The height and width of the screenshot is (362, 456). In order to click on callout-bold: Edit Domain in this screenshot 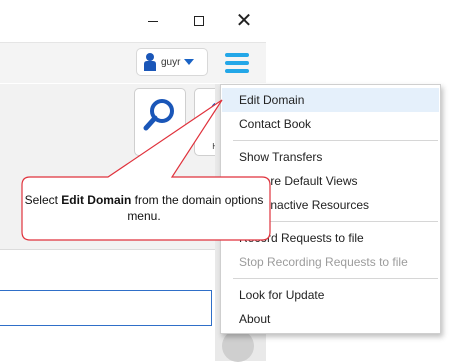, I will do `click(96, 200)`.